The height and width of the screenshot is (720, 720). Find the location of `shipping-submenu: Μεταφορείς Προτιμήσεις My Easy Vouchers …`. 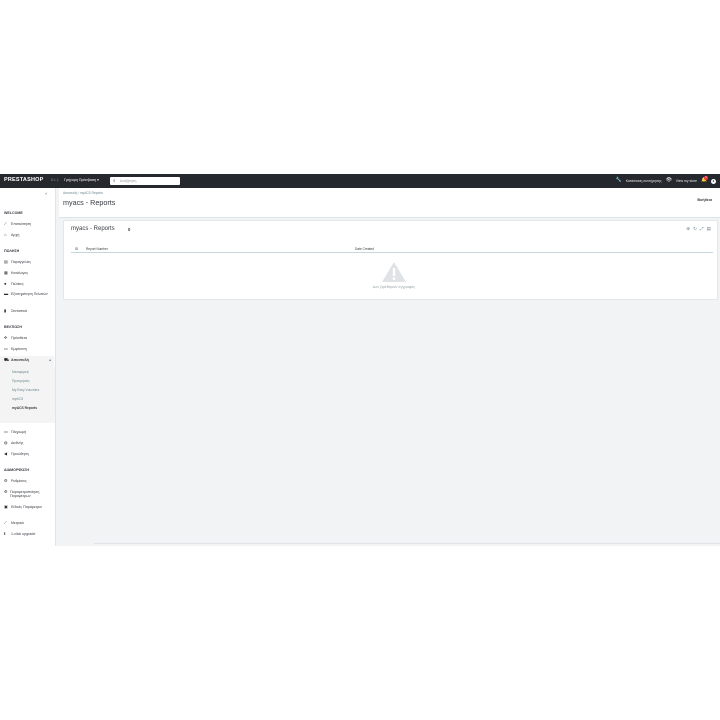

shipping-submenu: Μεταφορείς Προτιμήσεις My Easy Vouchers … is located at coordinates (27, 395).